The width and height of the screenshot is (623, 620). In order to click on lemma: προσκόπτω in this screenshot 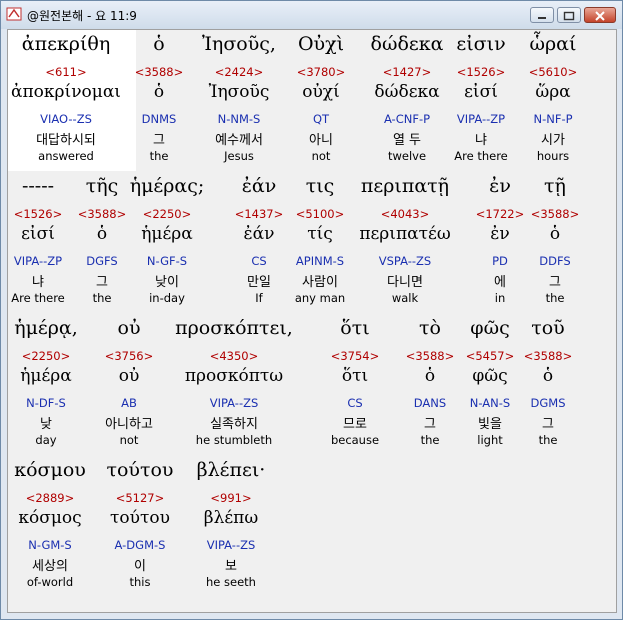, I will do `click(234, 376)`.